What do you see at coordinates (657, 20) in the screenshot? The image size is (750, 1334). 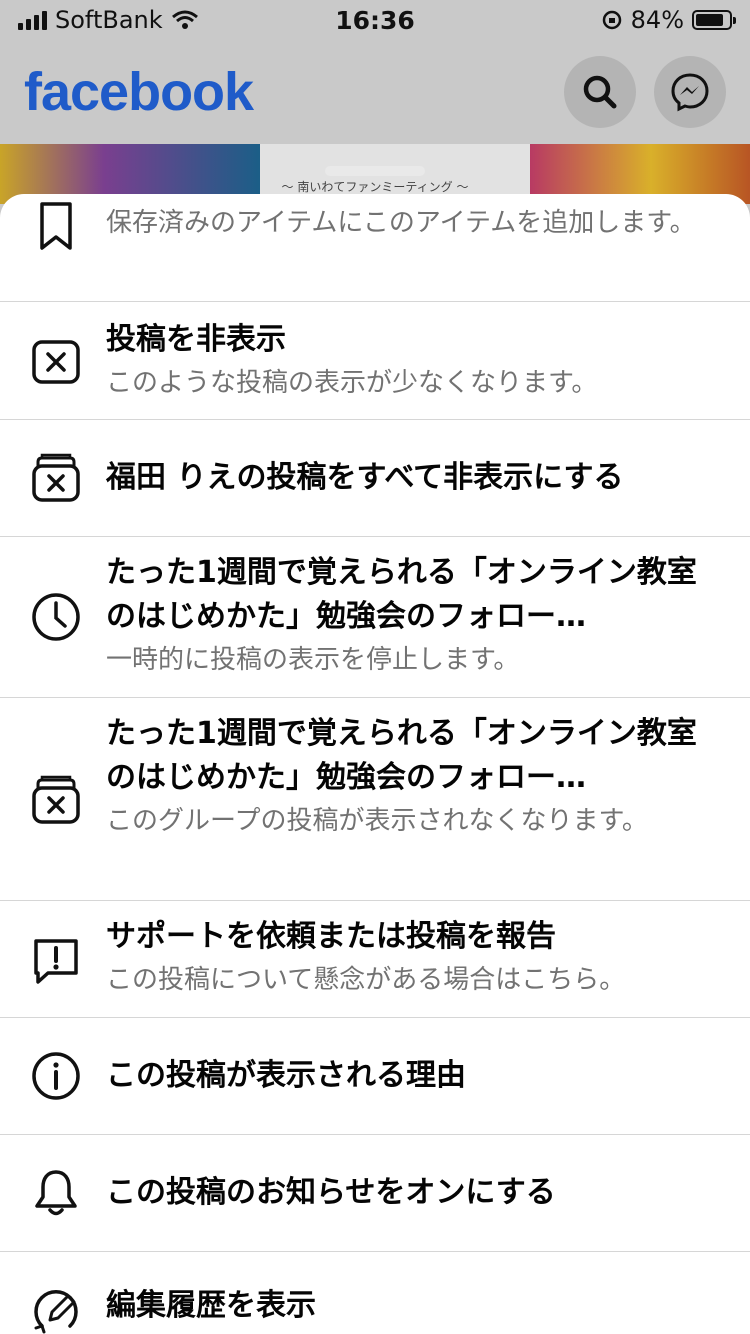 I see `battery-percent: 84%` at bounding box center [657, 20].